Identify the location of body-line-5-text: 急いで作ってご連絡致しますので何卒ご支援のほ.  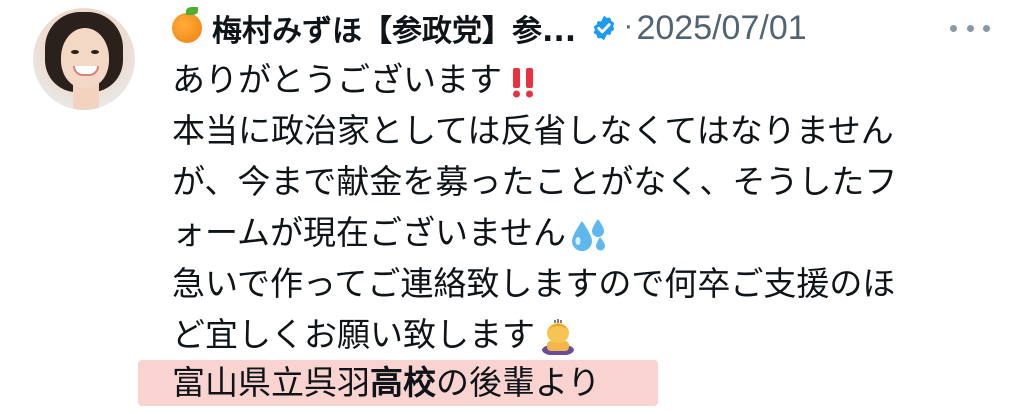
(534, 283).